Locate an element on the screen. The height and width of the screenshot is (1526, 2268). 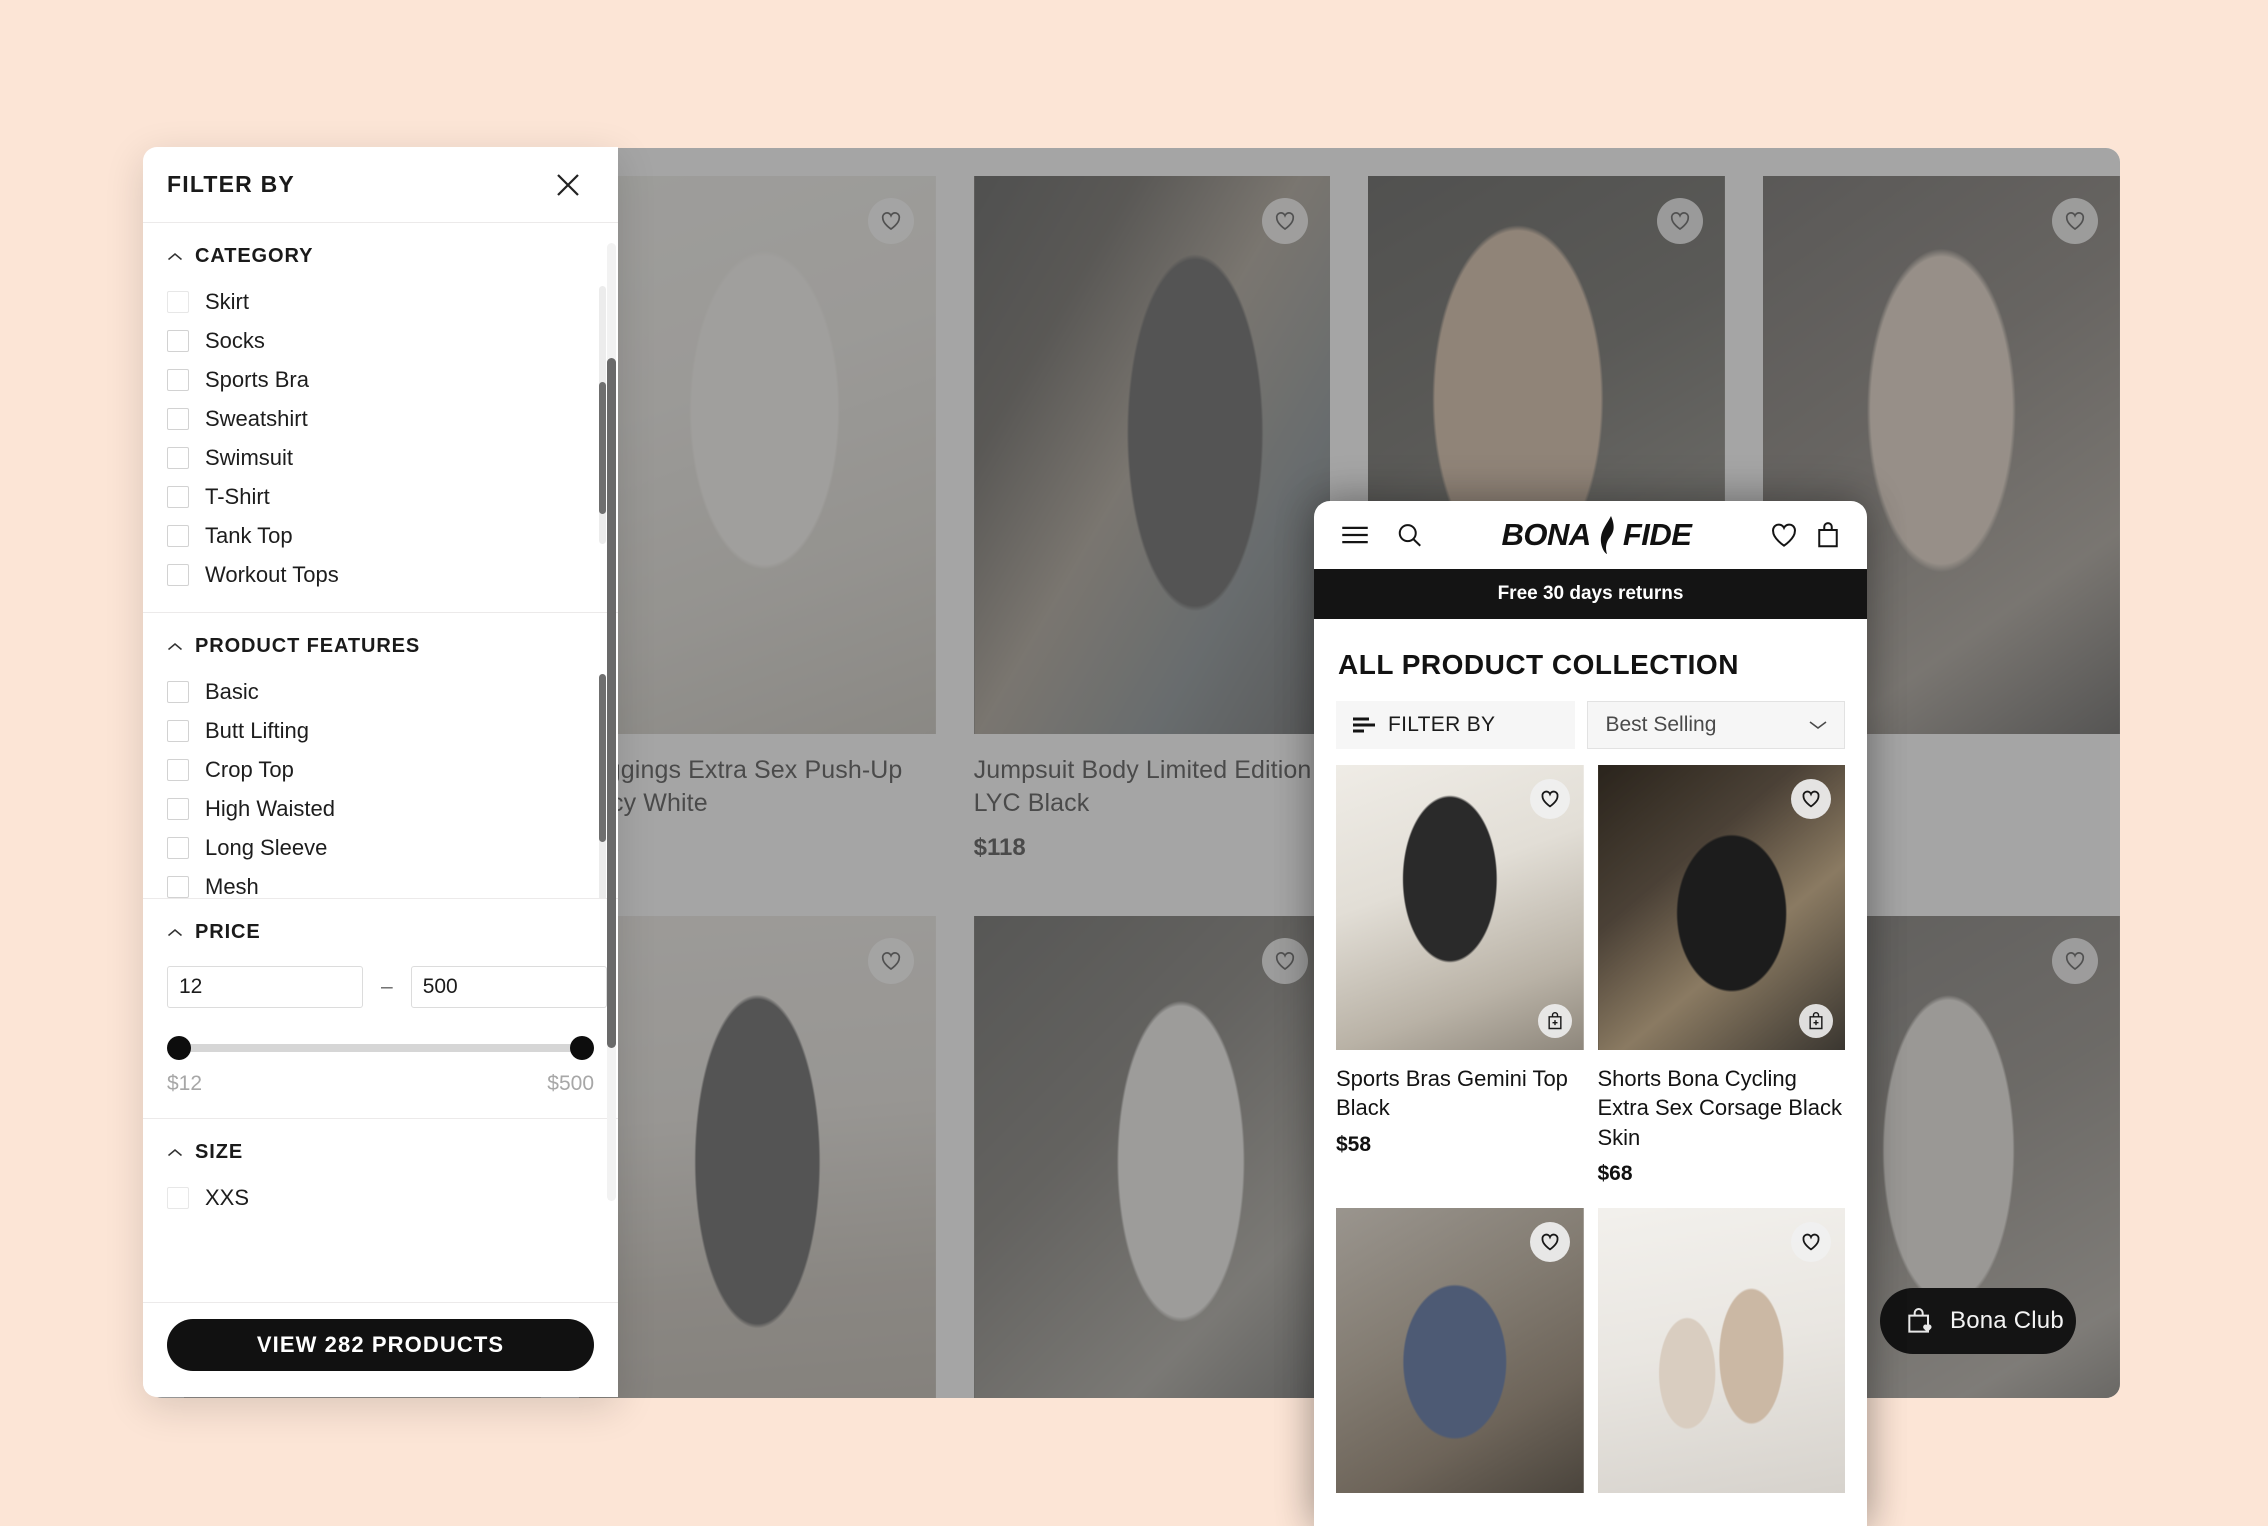
filter-option-list: XXS is located at coordinates (380, 1196).